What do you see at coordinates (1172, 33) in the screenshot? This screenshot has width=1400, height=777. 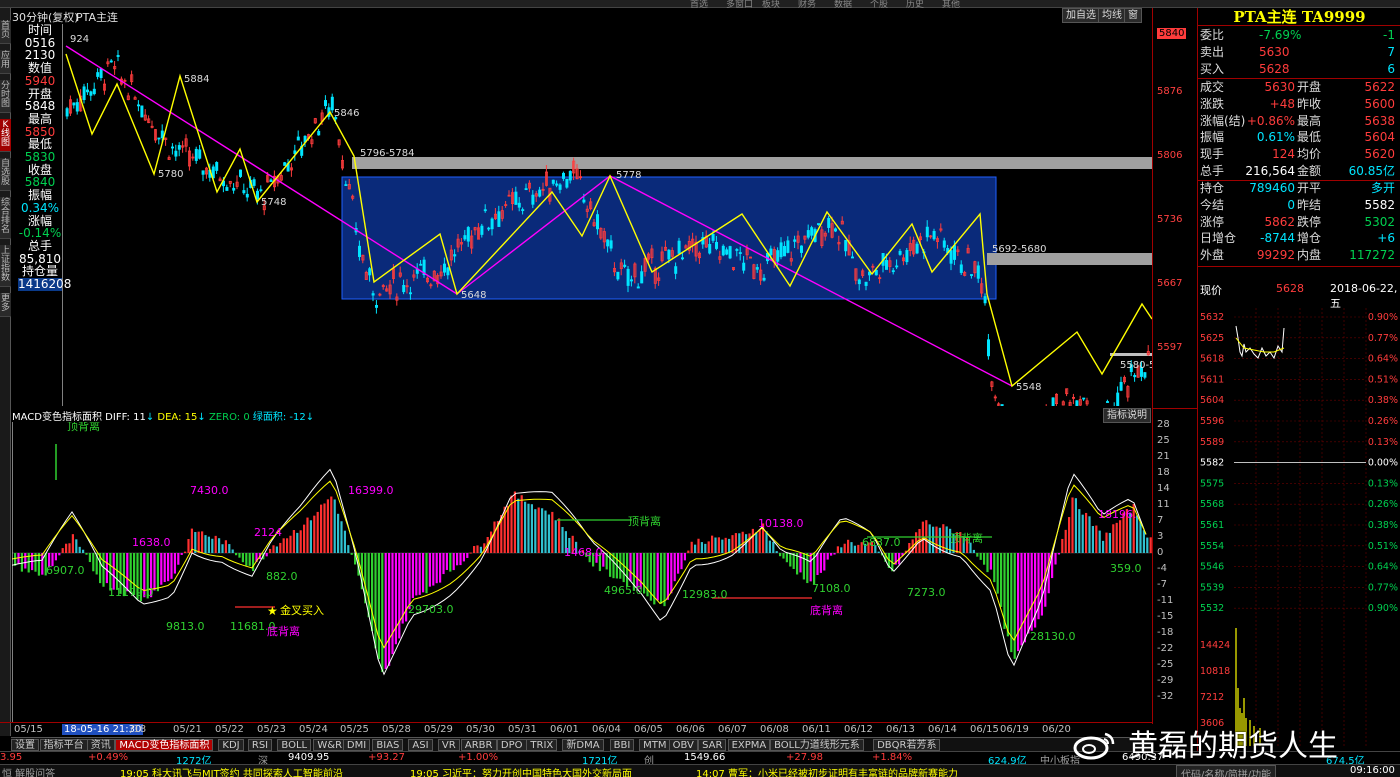 I see `price-tick: 5840` at bounding box center [1172, 33].